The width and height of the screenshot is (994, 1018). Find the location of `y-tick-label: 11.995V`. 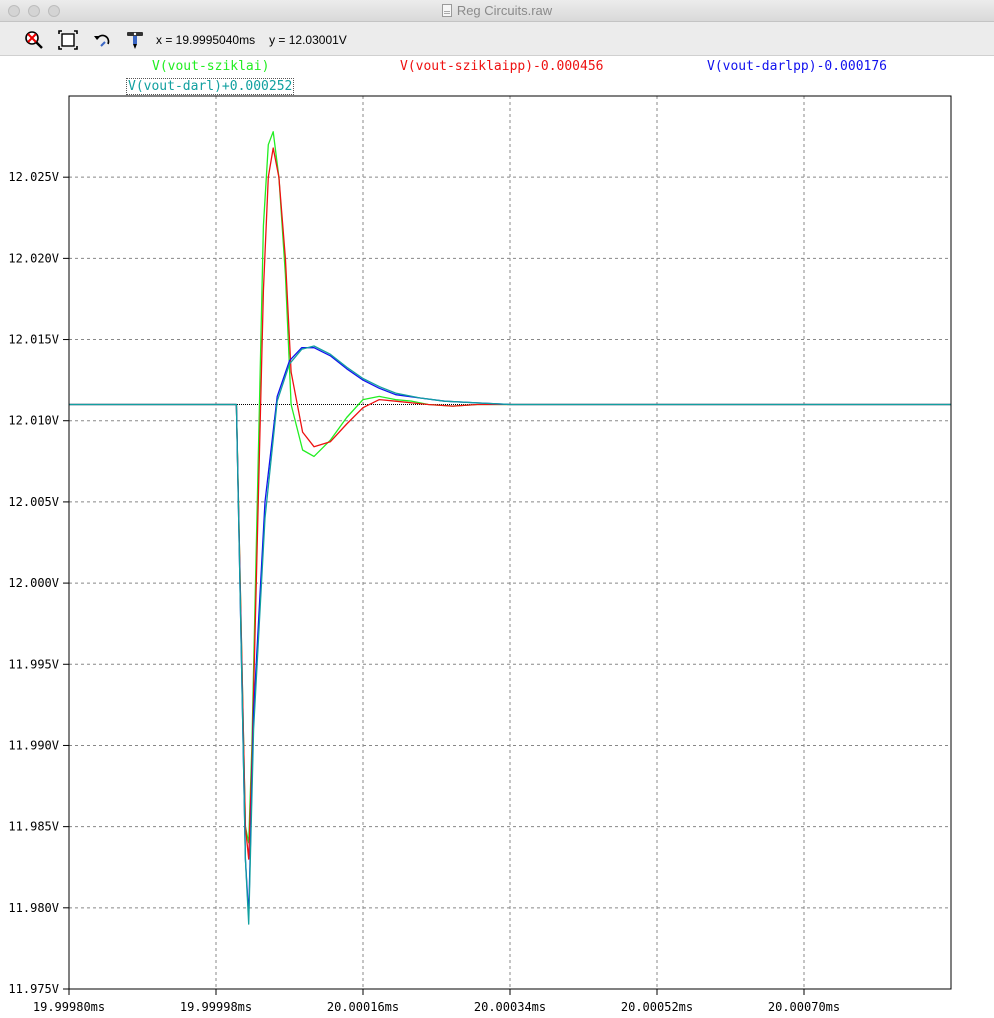

y-tick-label: 11.995V is located at coordinates (33, 664).